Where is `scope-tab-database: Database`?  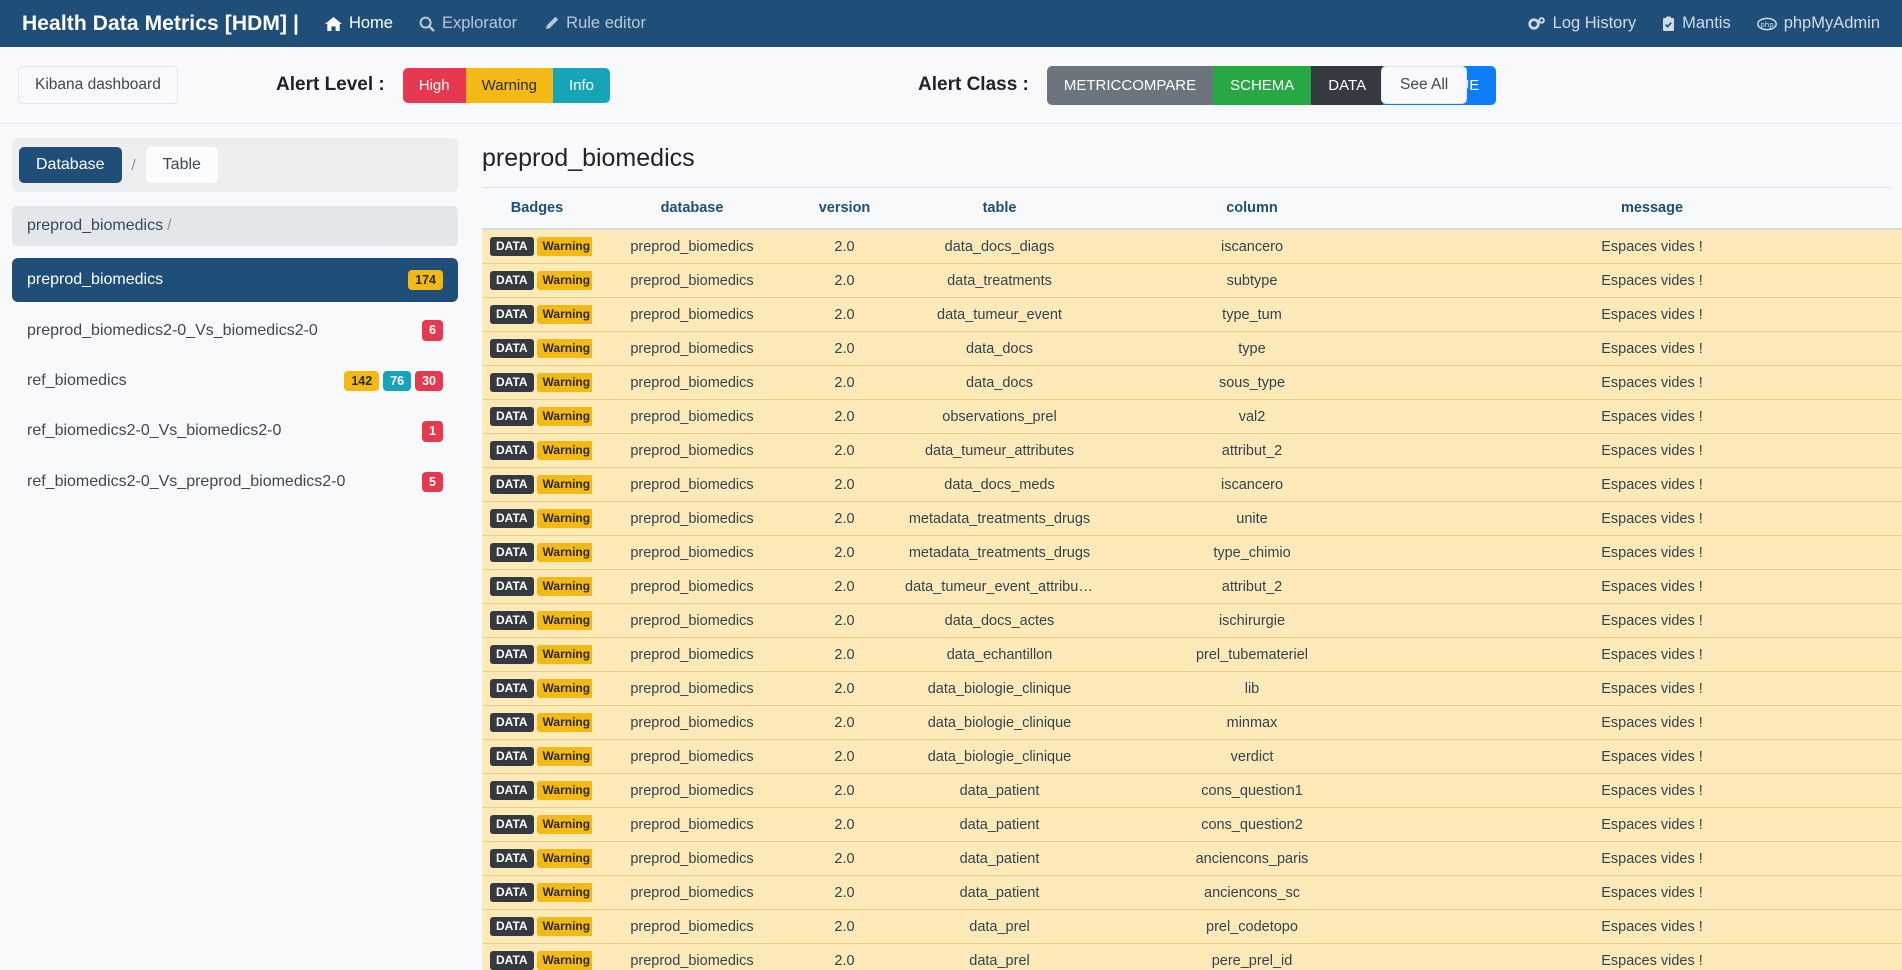
scope-tab-database: Database is located at coordinates (70, 165).